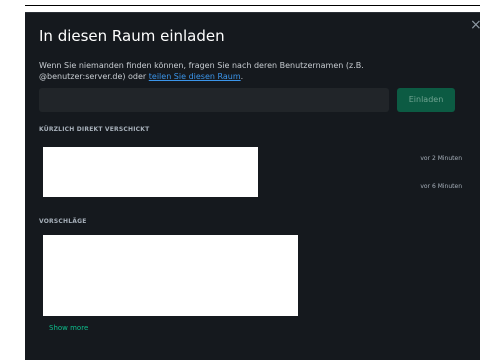 The image size is (480, 360). What do you see at coordinates (441, 186) in the screenshot?
I see `recent-time-2: vor 6 Minuten` at bounding box center [441, 186].